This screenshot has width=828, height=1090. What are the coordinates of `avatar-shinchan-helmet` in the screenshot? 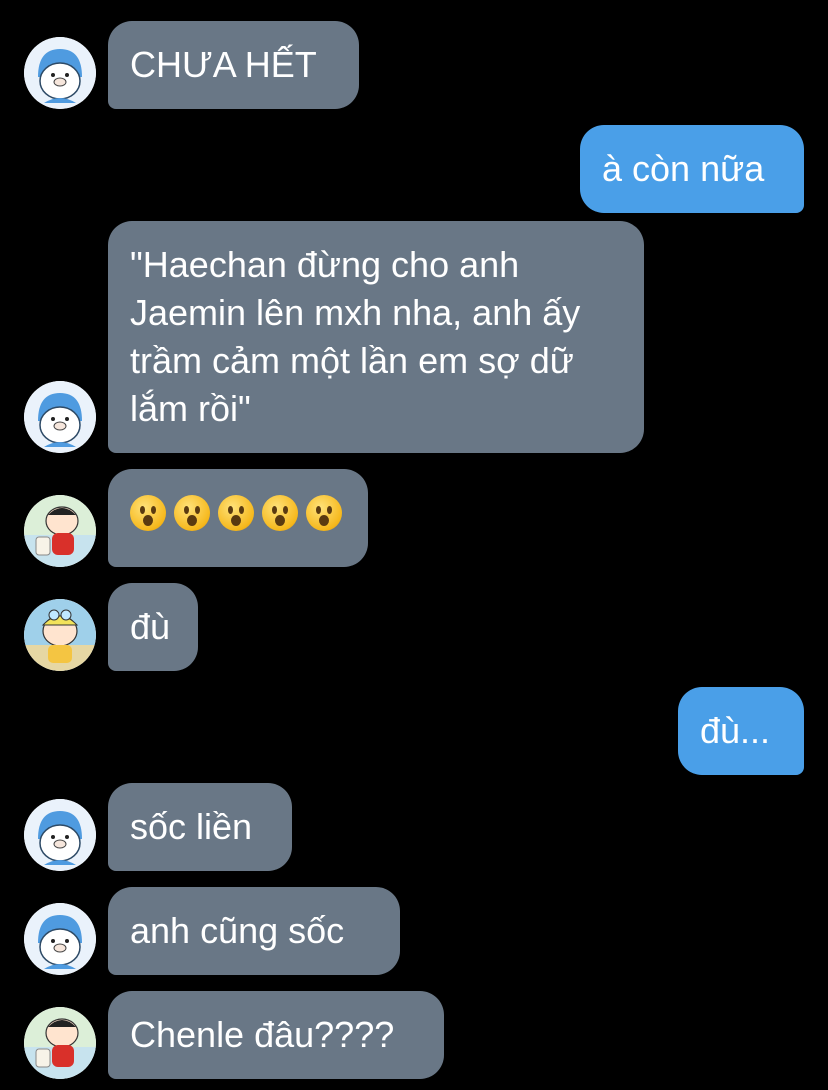 It's located at (60, 635).